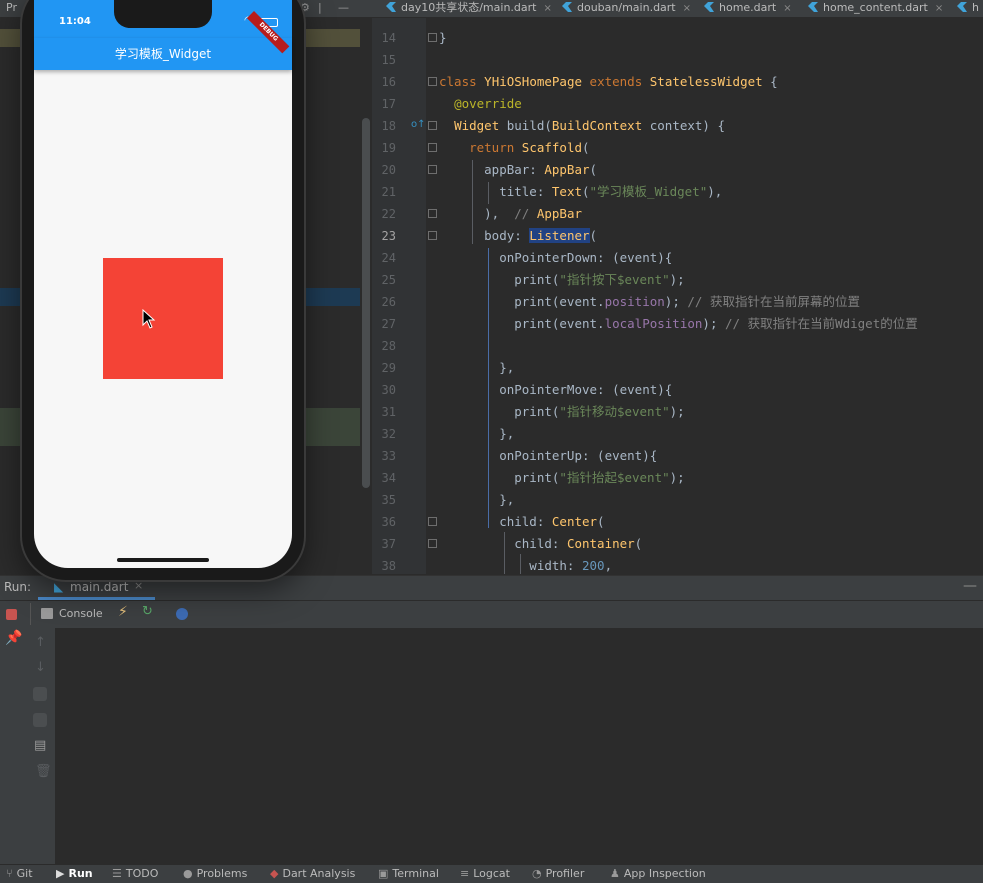 This screenshot has height=883, width=983. Describe the element at coordinates (74, 874) in the screenshot. I see `bottom-run: ▶ Run` at that location.